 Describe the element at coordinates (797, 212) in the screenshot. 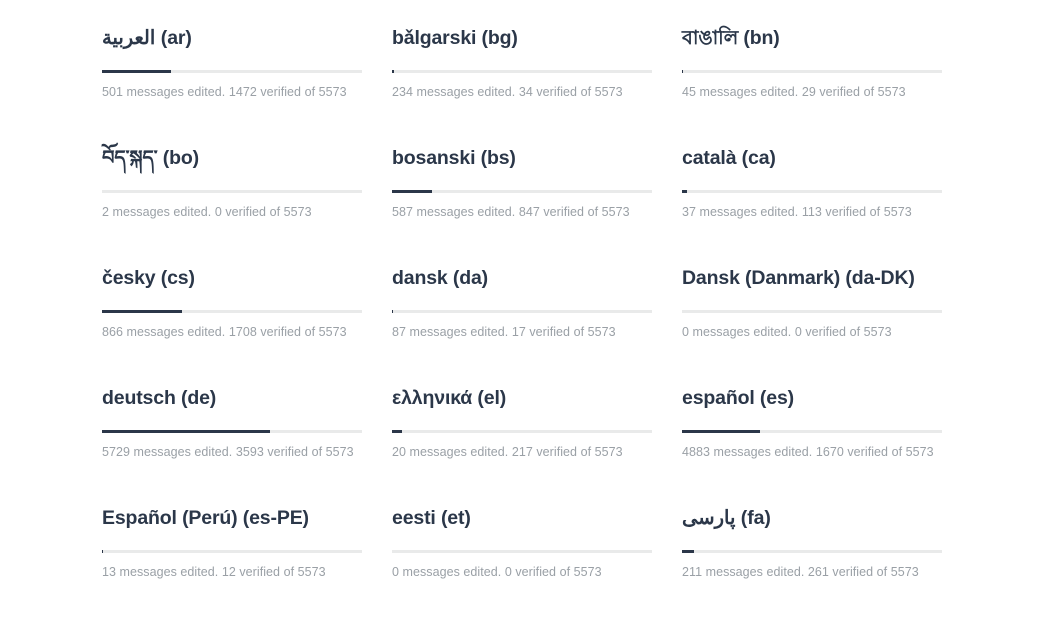

I see `language-stats: 37 messages edited. 113 verified of 5573` at that location.